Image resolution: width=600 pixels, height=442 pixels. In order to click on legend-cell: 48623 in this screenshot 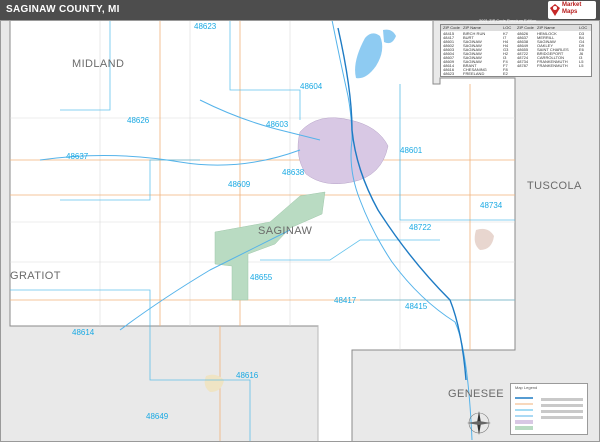, I will do `click(449, 73)`.